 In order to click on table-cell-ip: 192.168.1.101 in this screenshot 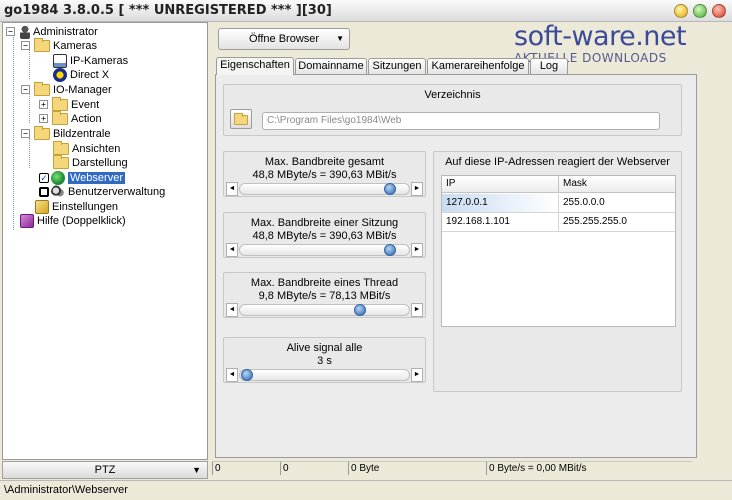, I will do `click(500, 222)`.